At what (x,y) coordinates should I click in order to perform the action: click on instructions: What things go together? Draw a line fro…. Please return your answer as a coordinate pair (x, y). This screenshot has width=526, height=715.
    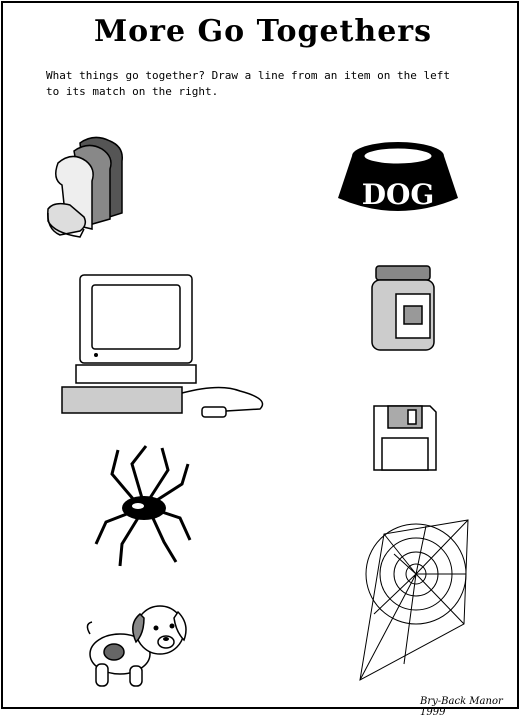
    Looking at the image, I should click on (248, 83).